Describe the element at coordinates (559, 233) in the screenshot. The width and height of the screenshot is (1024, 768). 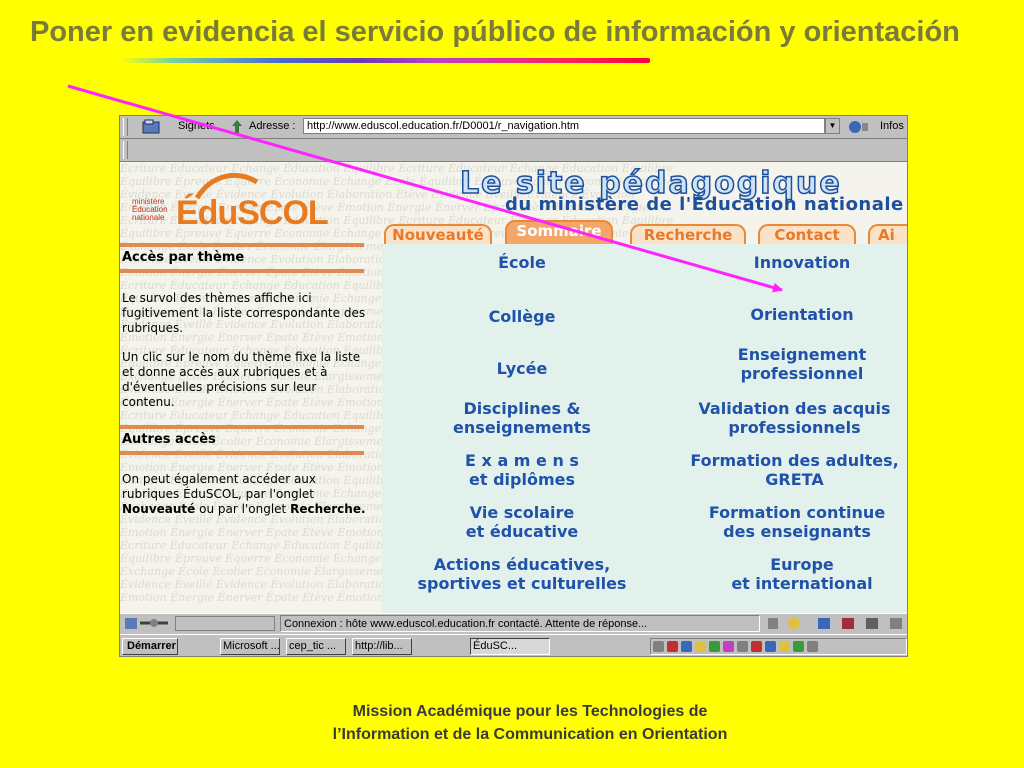
I see `tab-sommaire: Sommaire` at that location.